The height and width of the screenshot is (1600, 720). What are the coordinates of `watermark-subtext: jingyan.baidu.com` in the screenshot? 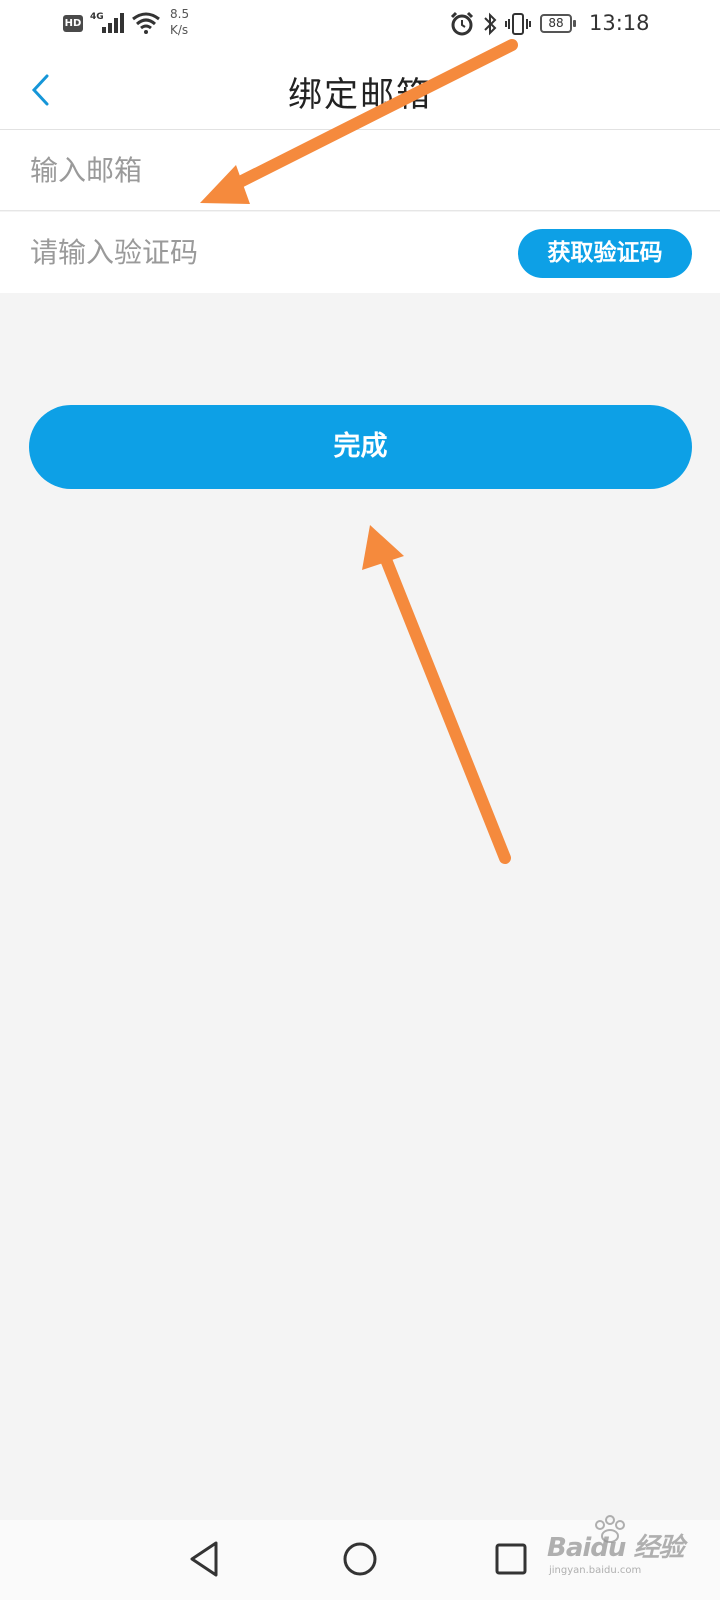 It's located at (595, 1570).